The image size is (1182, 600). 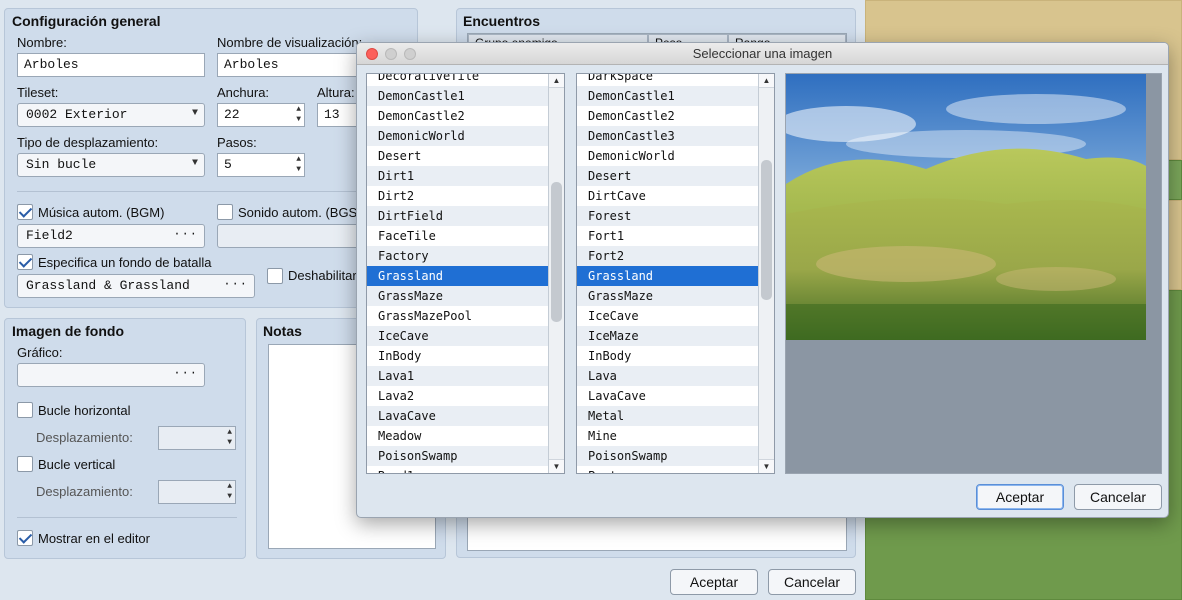 I want to click on divider, so click(x=127, y=517).